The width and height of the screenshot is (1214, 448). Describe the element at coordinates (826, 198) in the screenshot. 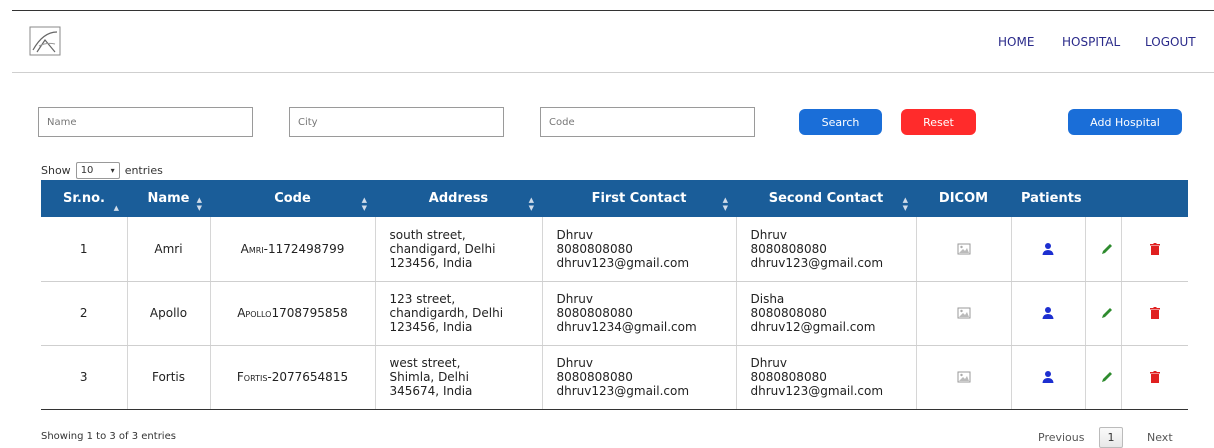

I see `header-second-contact: Second Contact ▲ ▼` at that location.